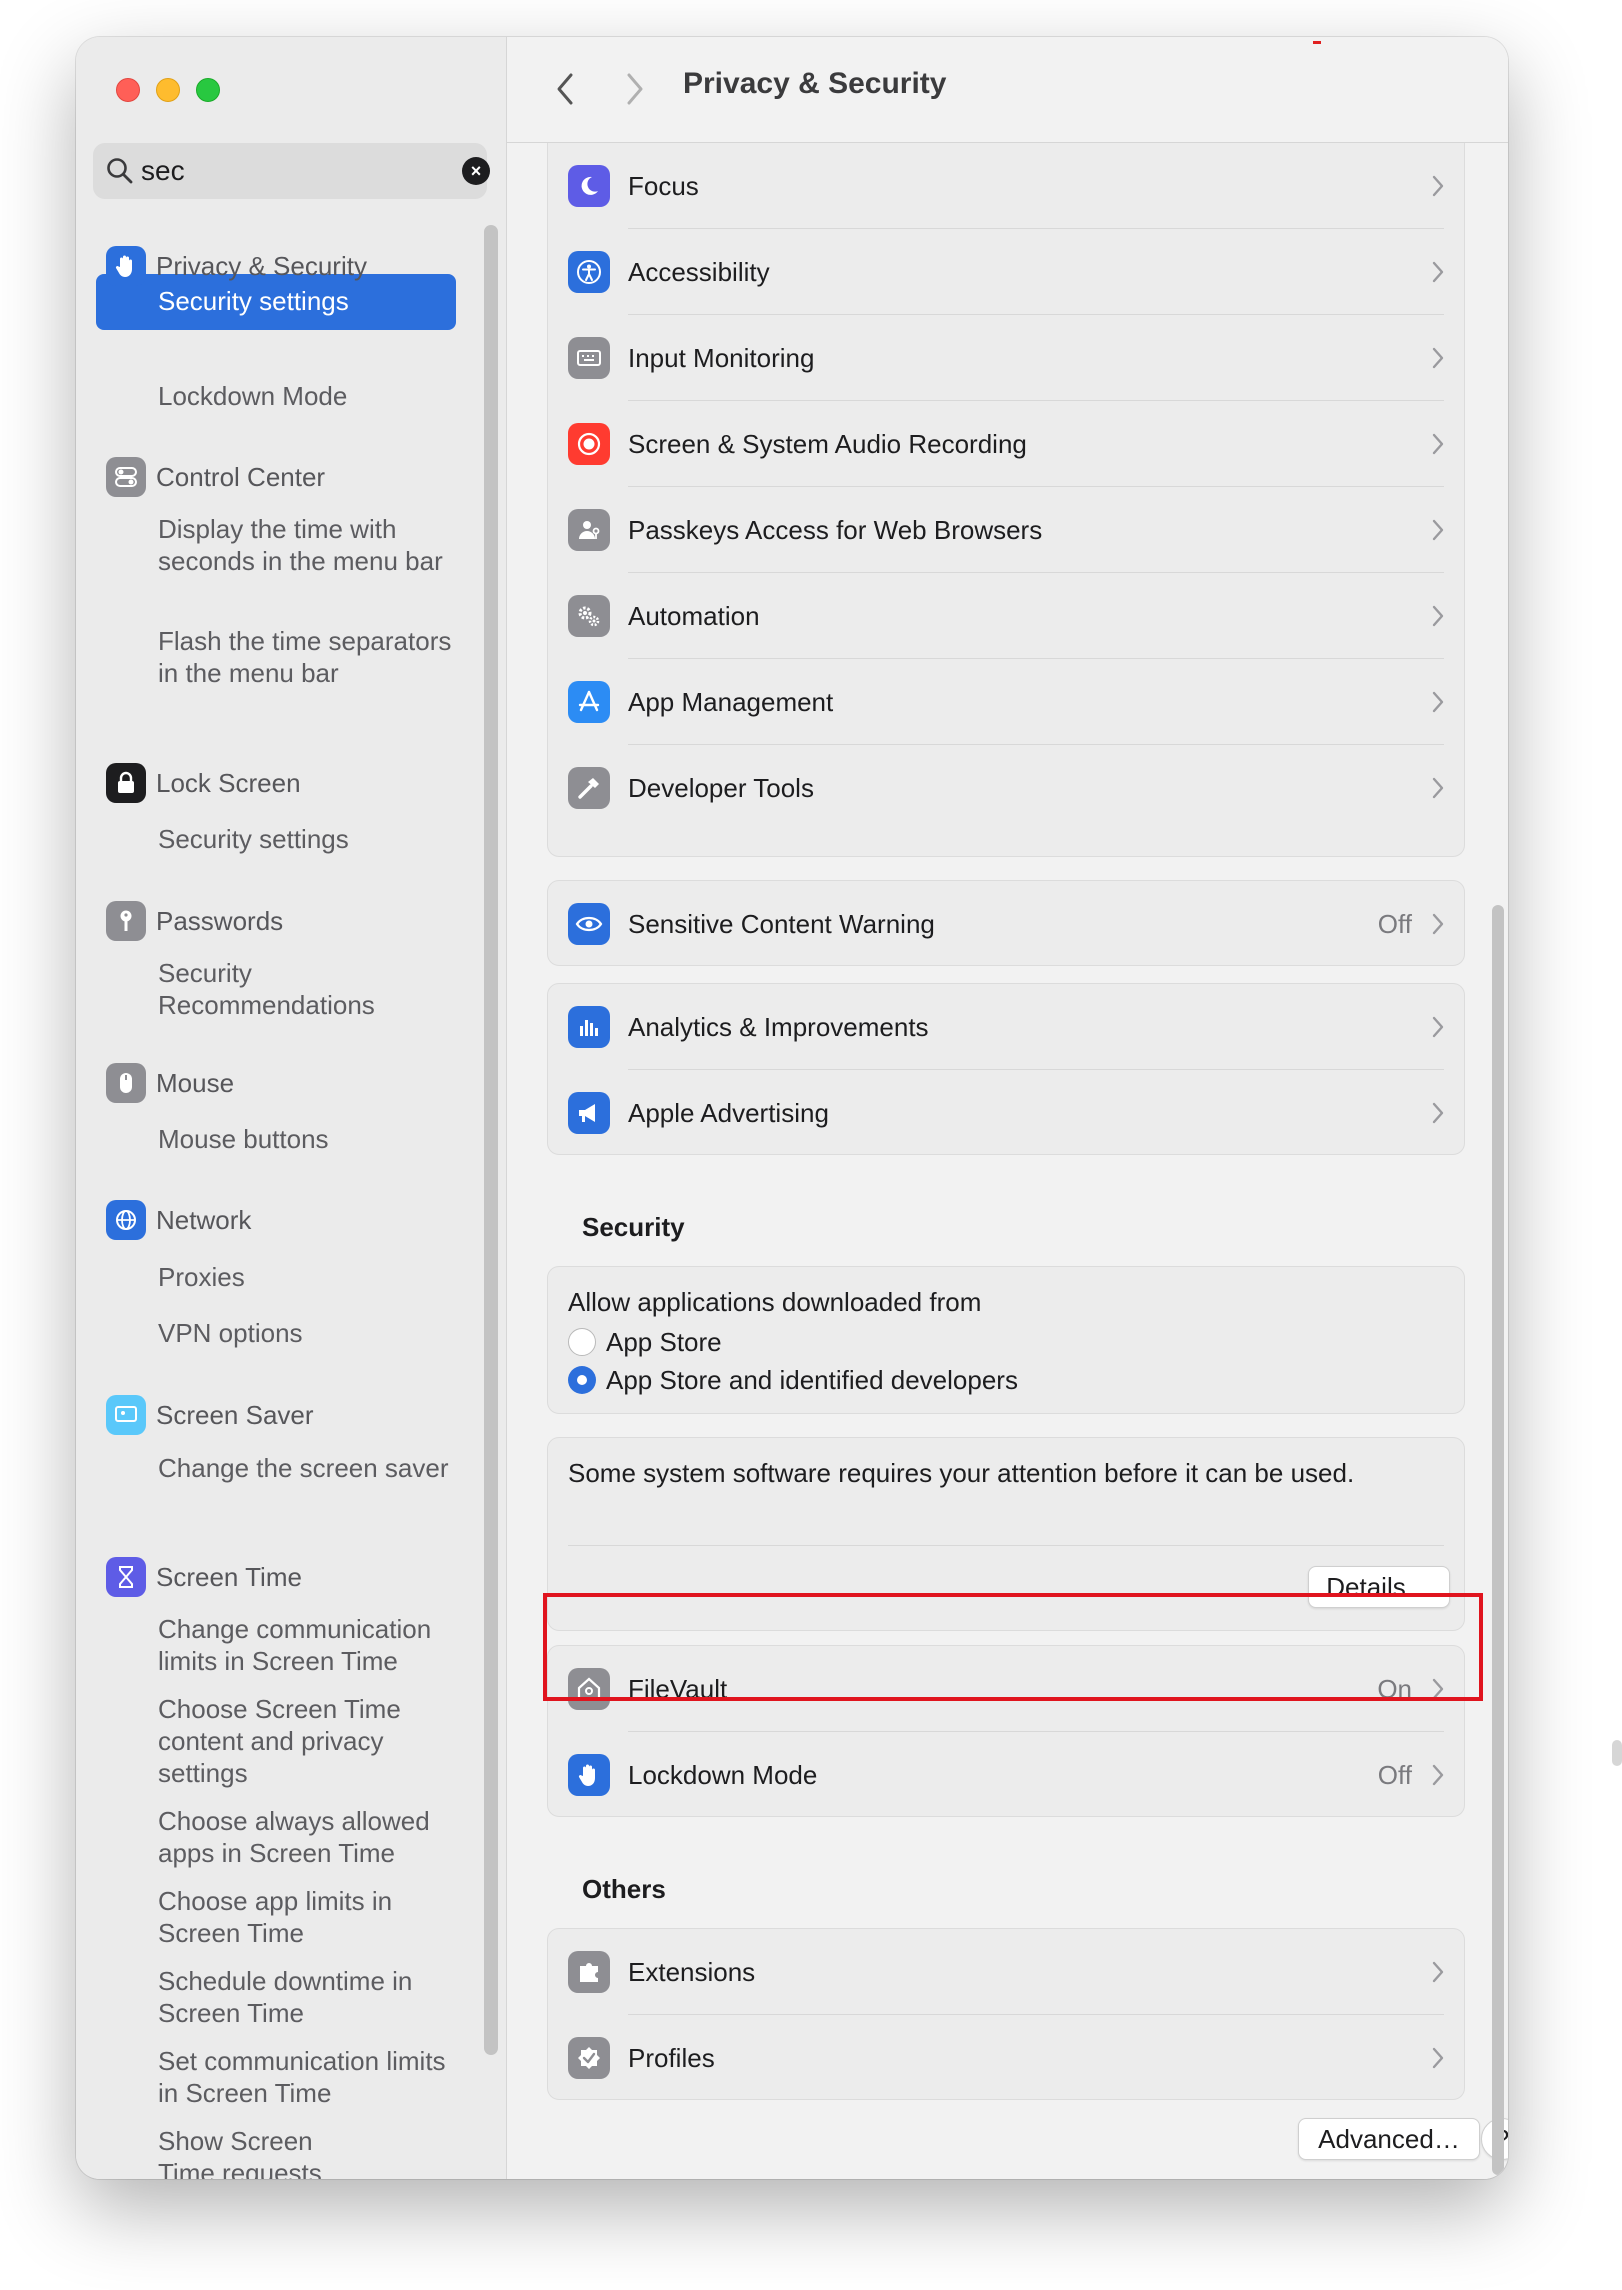  I want to click on edge-mark, so click(1617, 1753).